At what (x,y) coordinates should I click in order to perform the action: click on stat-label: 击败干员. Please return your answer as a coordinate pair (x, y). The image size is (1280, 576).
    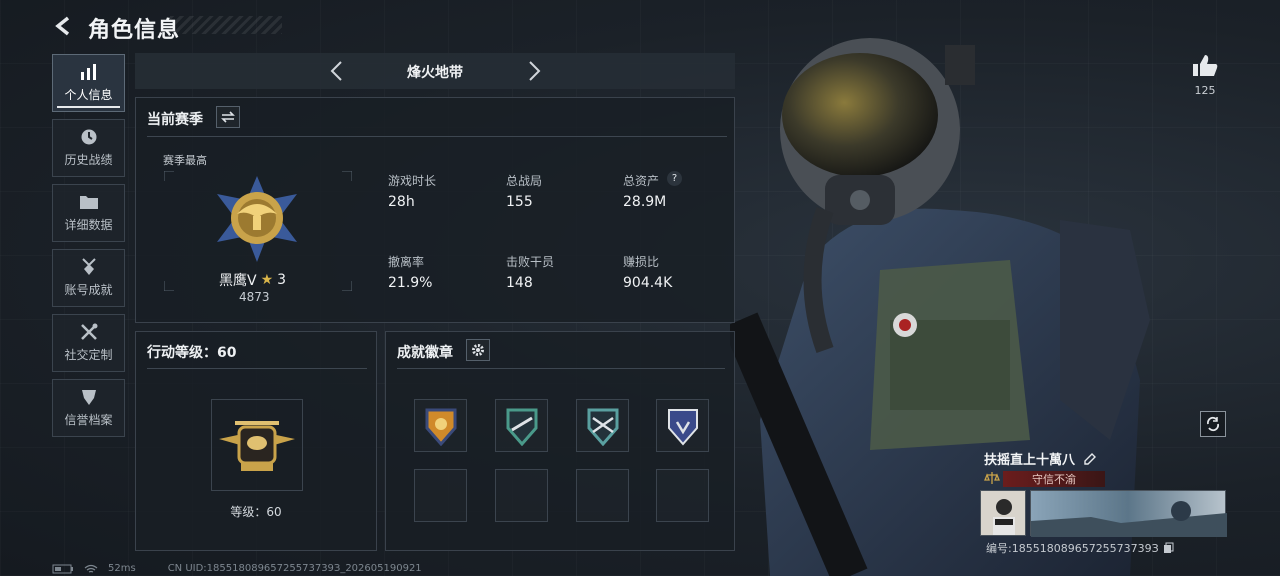
    Looking at the image, I should click on (530, 262).